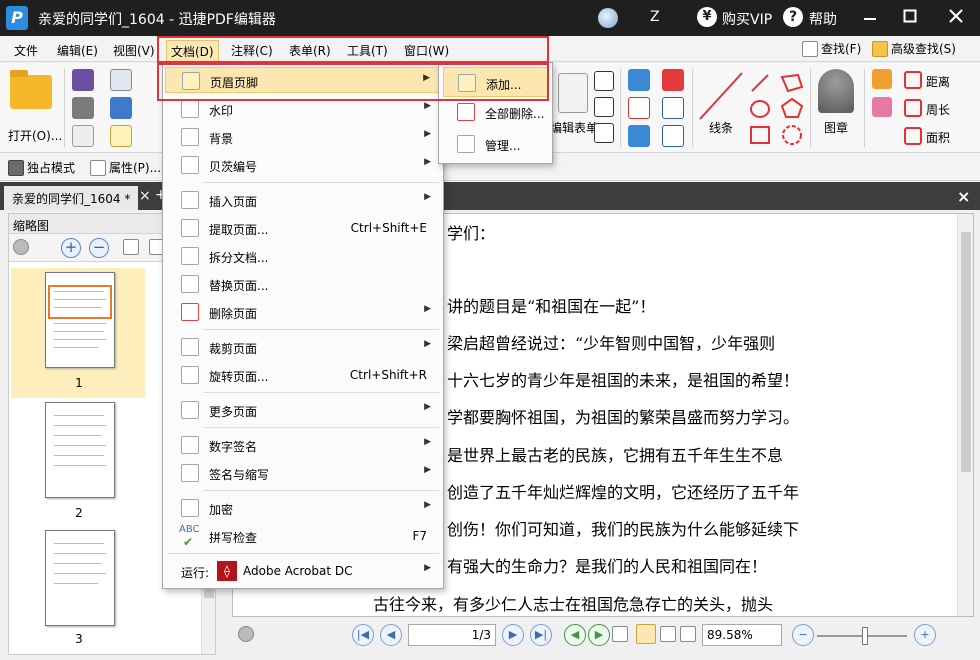  What do you see at coordinates (956, 18) in the screenshot?
I see `close-window-button` at bounding box center [956, 18].